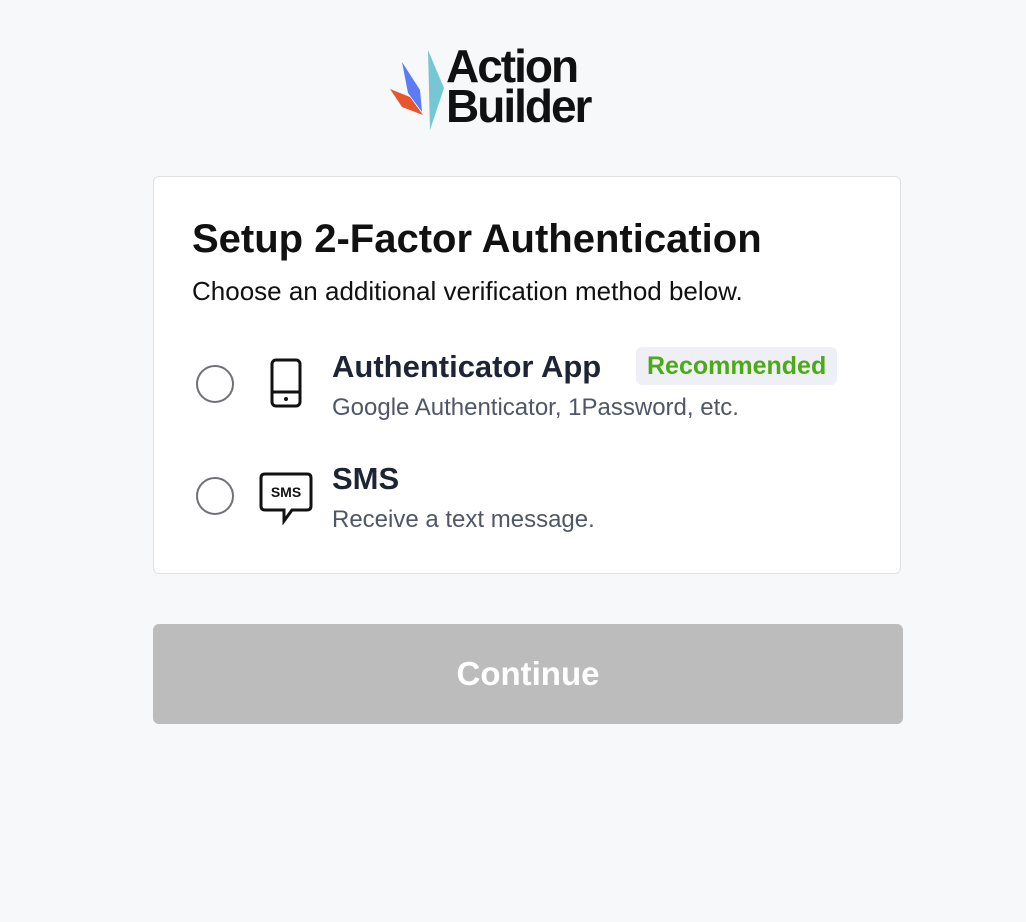 Image resolution: width=1026 pixels, height=922 pixels. Describe the element at coordinates (286, 383) in the screenshot. I see `smartphone-icon` at that location.